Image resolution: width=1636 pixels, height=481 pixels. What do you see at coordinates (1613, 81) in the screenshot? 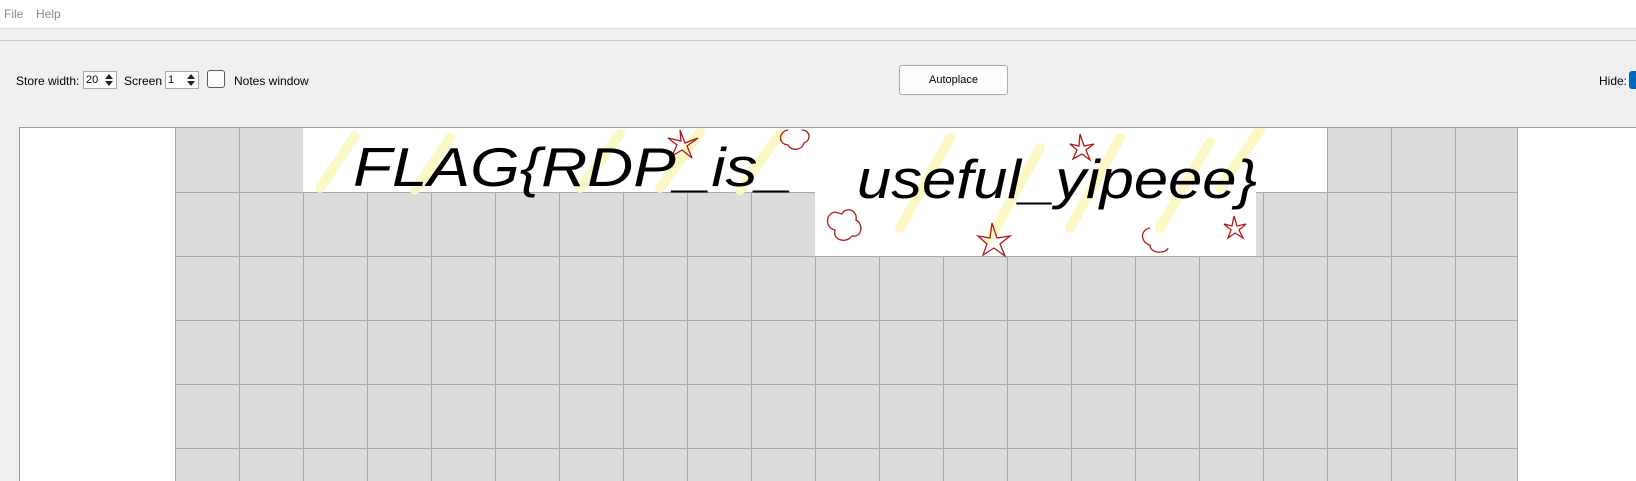
I see `hide-label: Hide:` at bounding box center [1613, 81].